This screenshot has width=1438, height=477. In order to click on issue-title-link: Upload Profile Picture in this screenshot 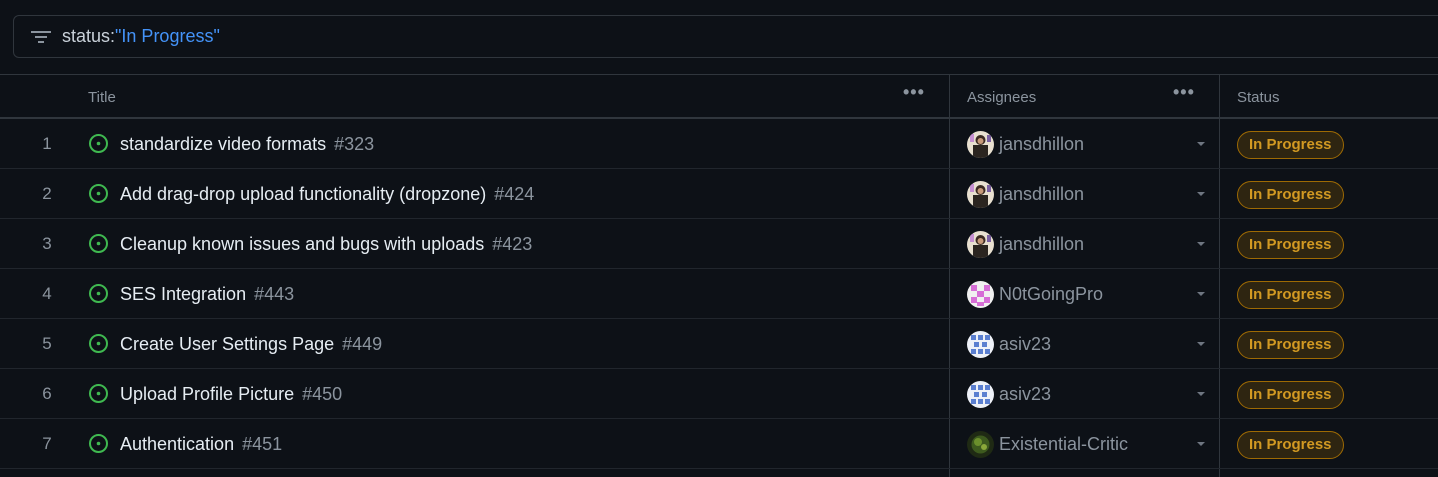, I will do `click(207, 394)`.